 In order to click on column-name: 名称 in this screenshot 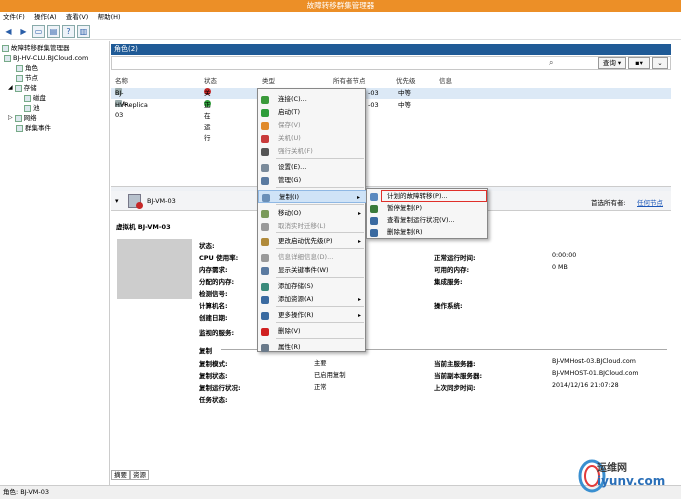, I will do `click(121, 80)`.